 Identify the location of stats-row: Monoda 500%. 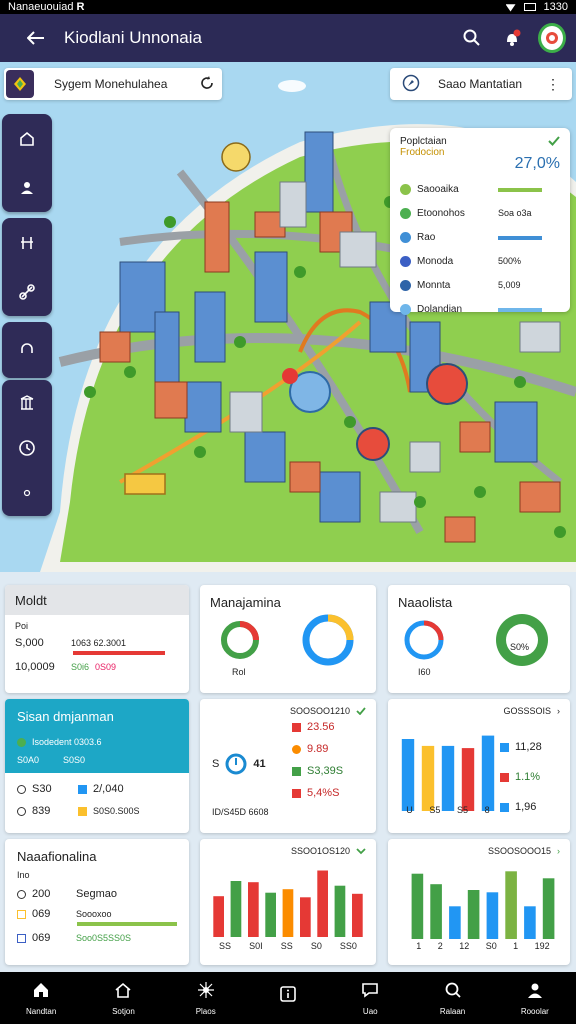
(480, 261).